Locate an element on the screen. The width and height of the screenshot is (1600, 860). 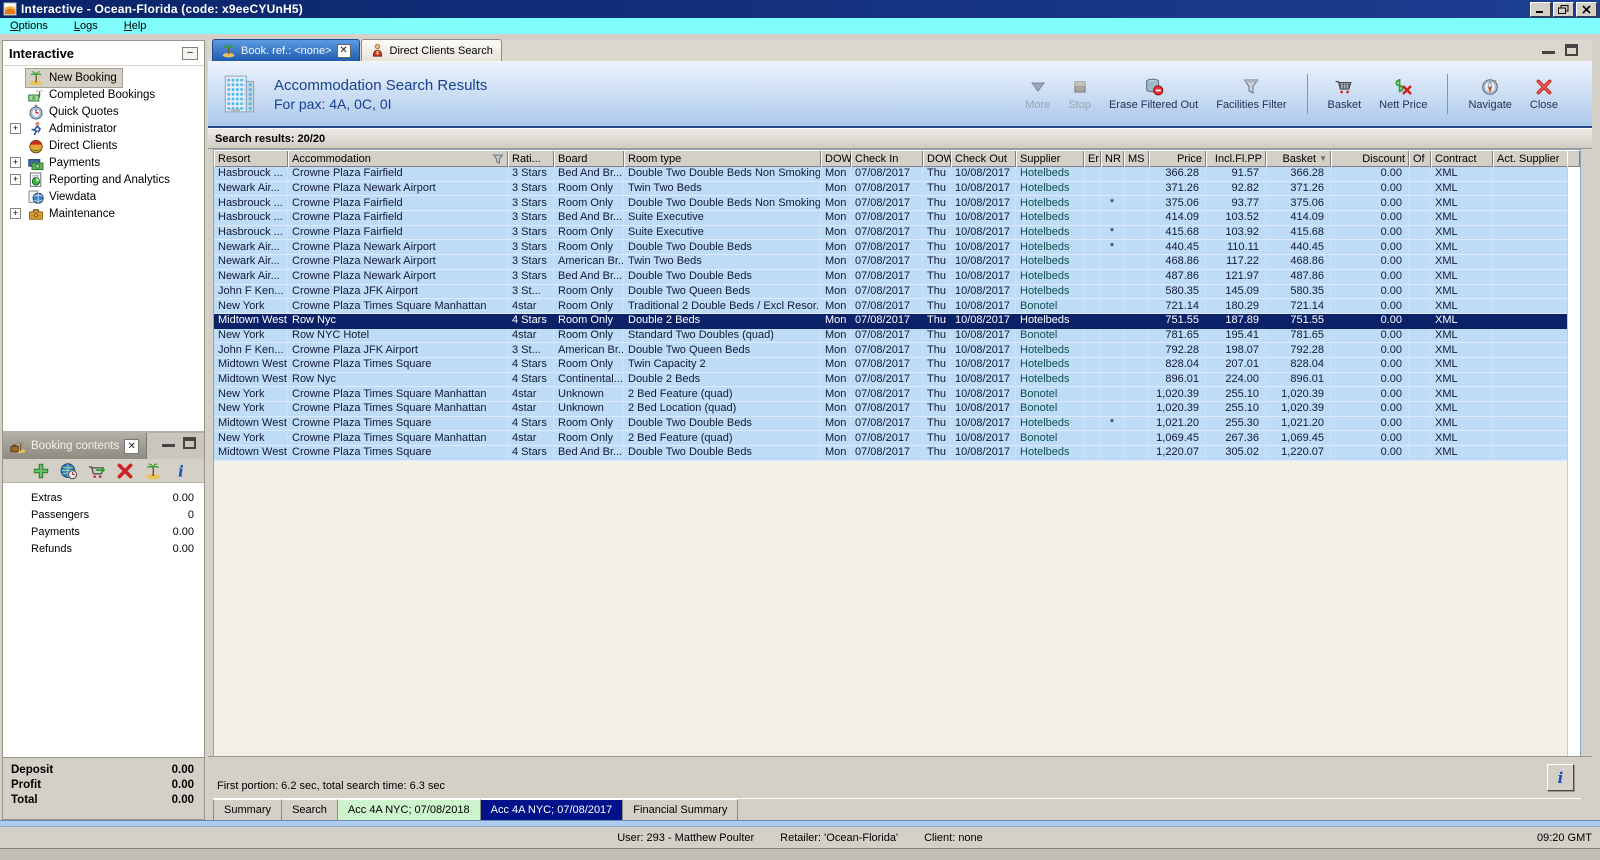
vertical-scrollbar is located at coordinates (1573, 461).